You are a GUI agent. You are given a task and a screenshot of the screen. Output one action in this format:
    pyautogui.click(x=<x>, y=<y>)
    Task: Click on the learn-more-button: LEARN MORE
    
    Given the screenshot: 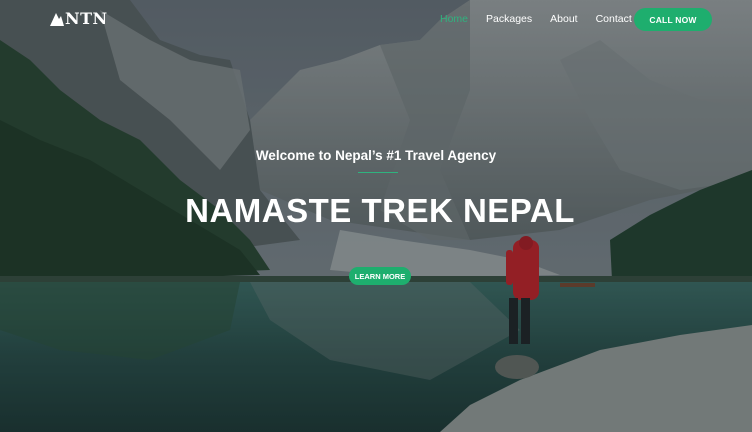 What is the action you would take?
    pyautogui.click(x=380, y=276)
    